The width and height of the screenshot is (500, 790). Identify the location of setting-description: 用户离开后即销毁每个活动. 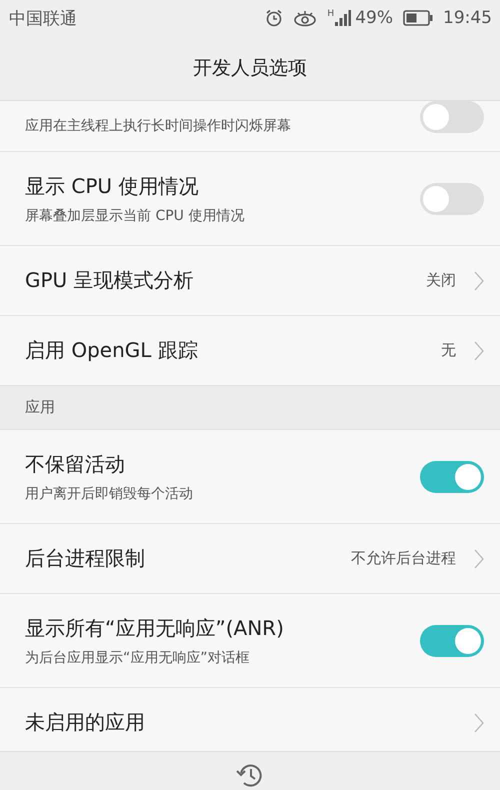
(109, 493).